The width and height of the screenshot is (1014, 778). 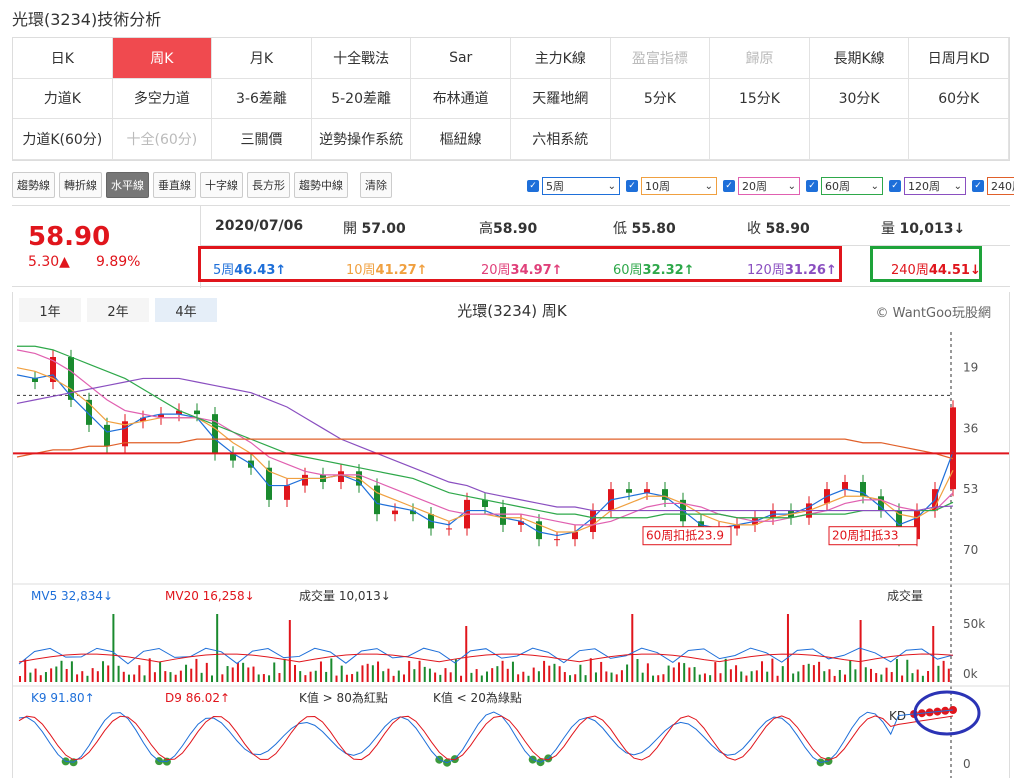 What do you see at coordinates (361, 58) in the screenshot?
I see `menu-item-3: 十全戰法` at bounding box center [361, 58].